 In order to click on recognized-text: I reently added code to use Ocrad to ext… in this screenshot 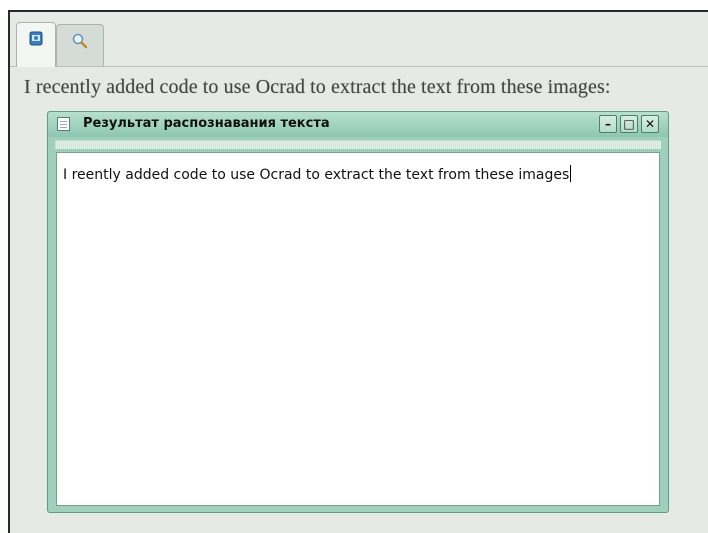, I will do `click(316, 175)`.